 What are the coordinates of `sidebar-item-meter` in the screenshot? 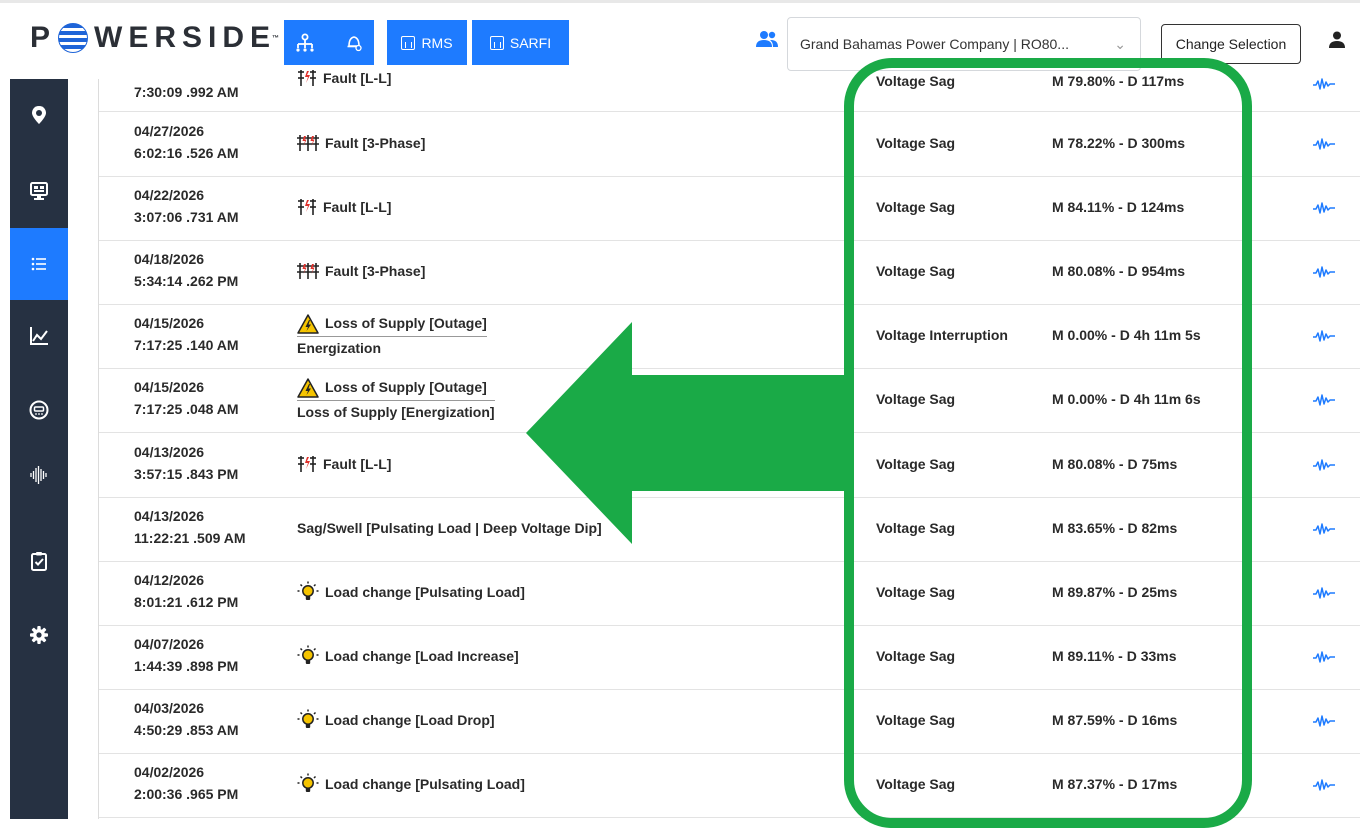 It's located at (39, 410).